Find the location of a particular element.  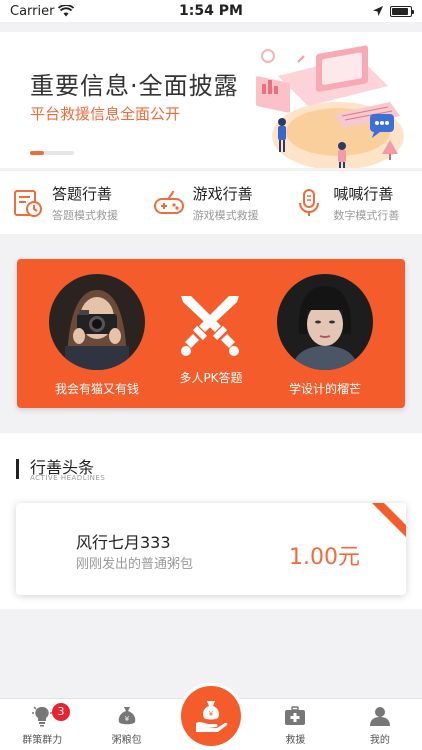

status-time: 1:54 PM is located at coordinates (211, 11).